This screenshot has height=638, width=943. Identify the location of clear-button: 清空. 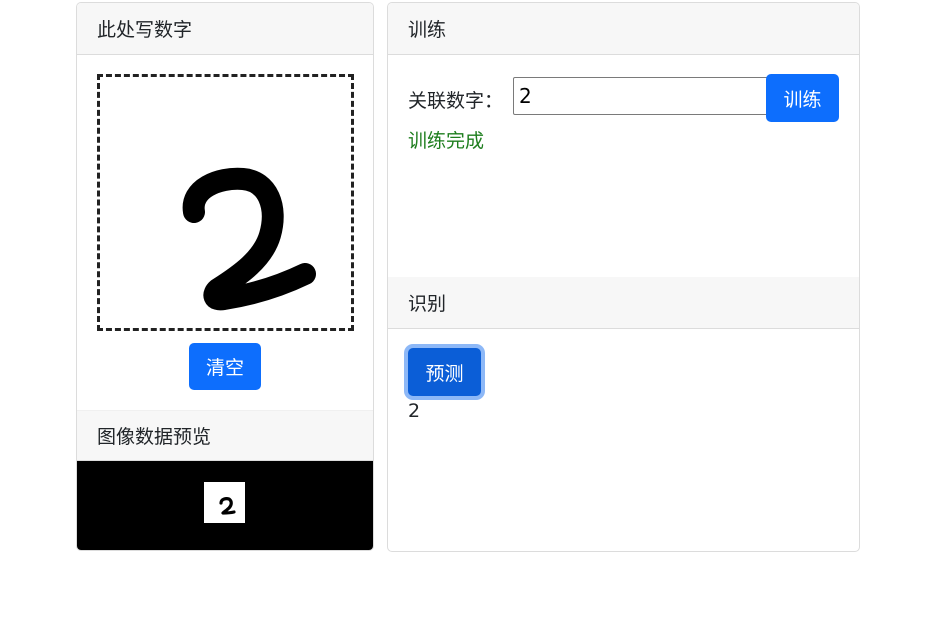
(225, 366).